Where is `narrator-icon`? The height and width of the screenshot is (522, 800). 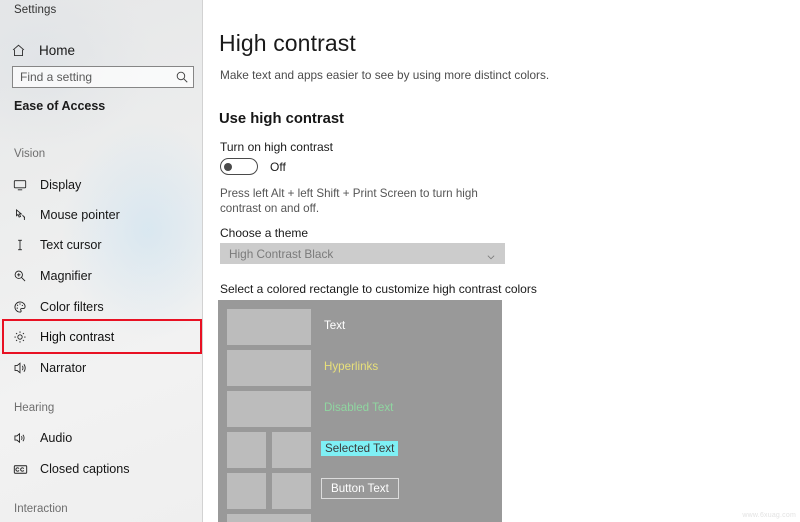
narrator-icon is located at coordinates (20, 368).